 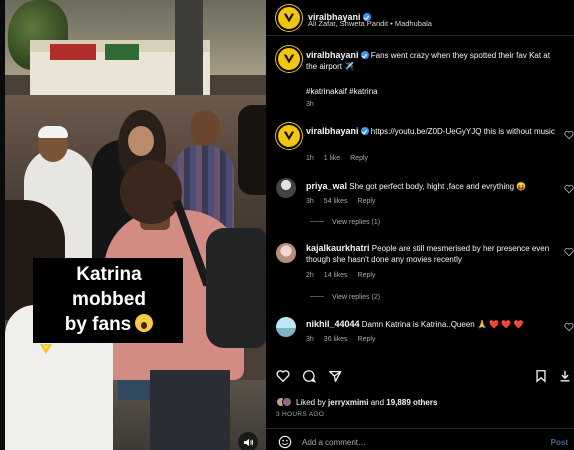 What do you see at coordinates (565, 376) in the screenshot?
I see `download-icon` at bounding box center [565, 376].